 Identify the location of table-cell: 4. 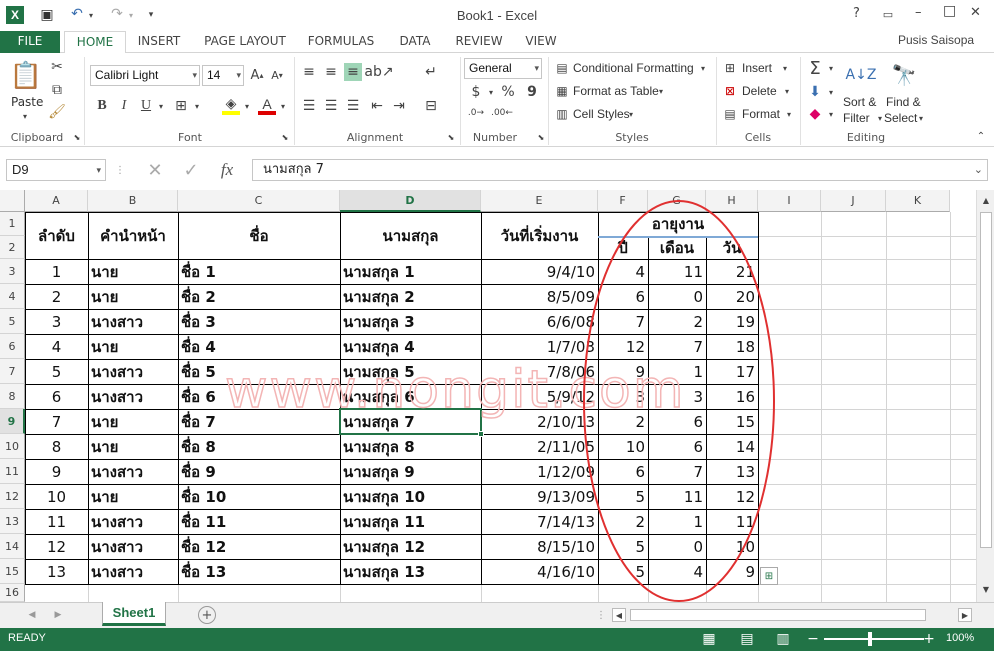
(56, 346).